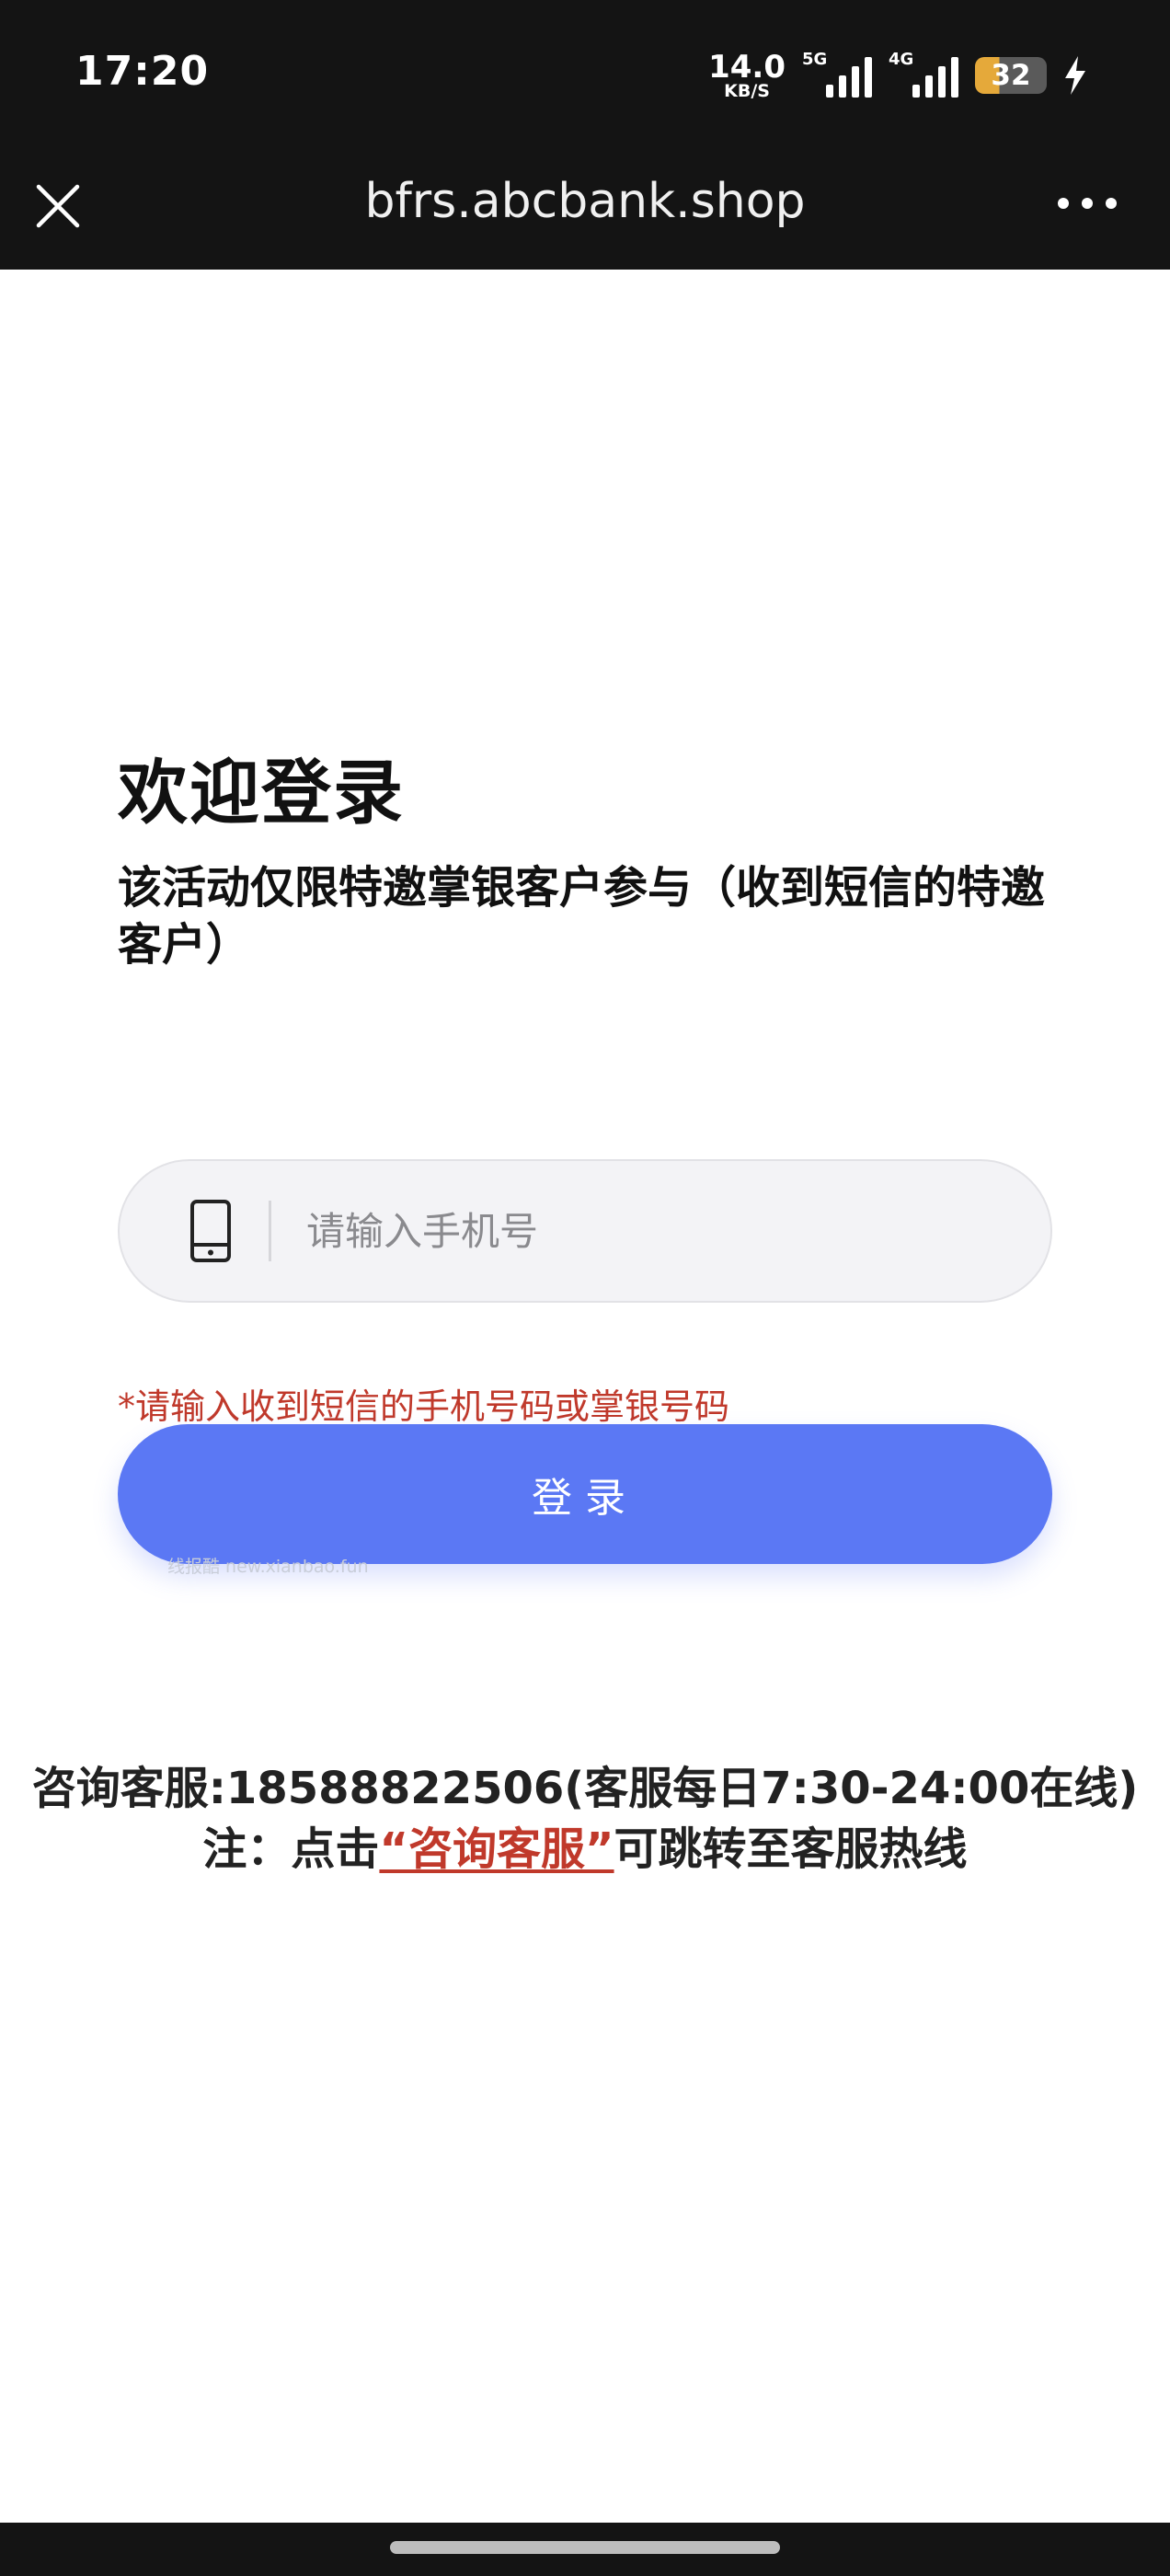 The image size is (1170, 2576). What do you see at coordinates (923, 74) in the screenshot?
I see `signal-4g-icon: 4G` at bounding box center [923, 74].